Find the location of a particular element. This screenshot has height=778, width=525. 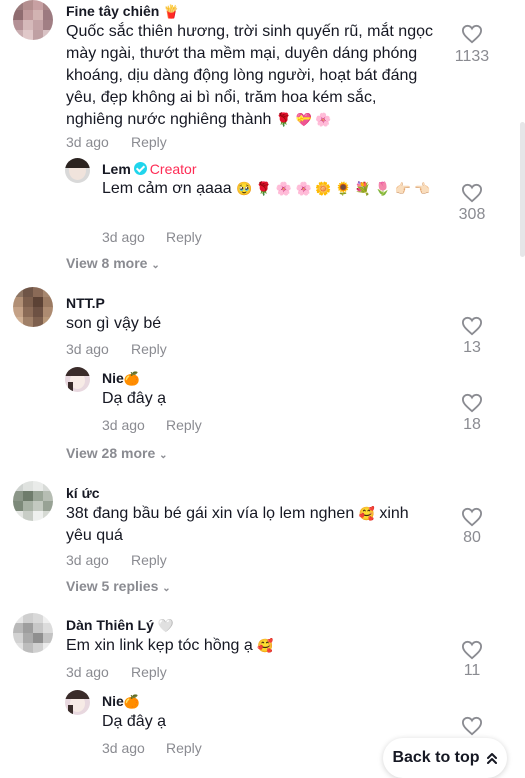

fries-emoji: 🍟 is located at coordinates (171, 11).